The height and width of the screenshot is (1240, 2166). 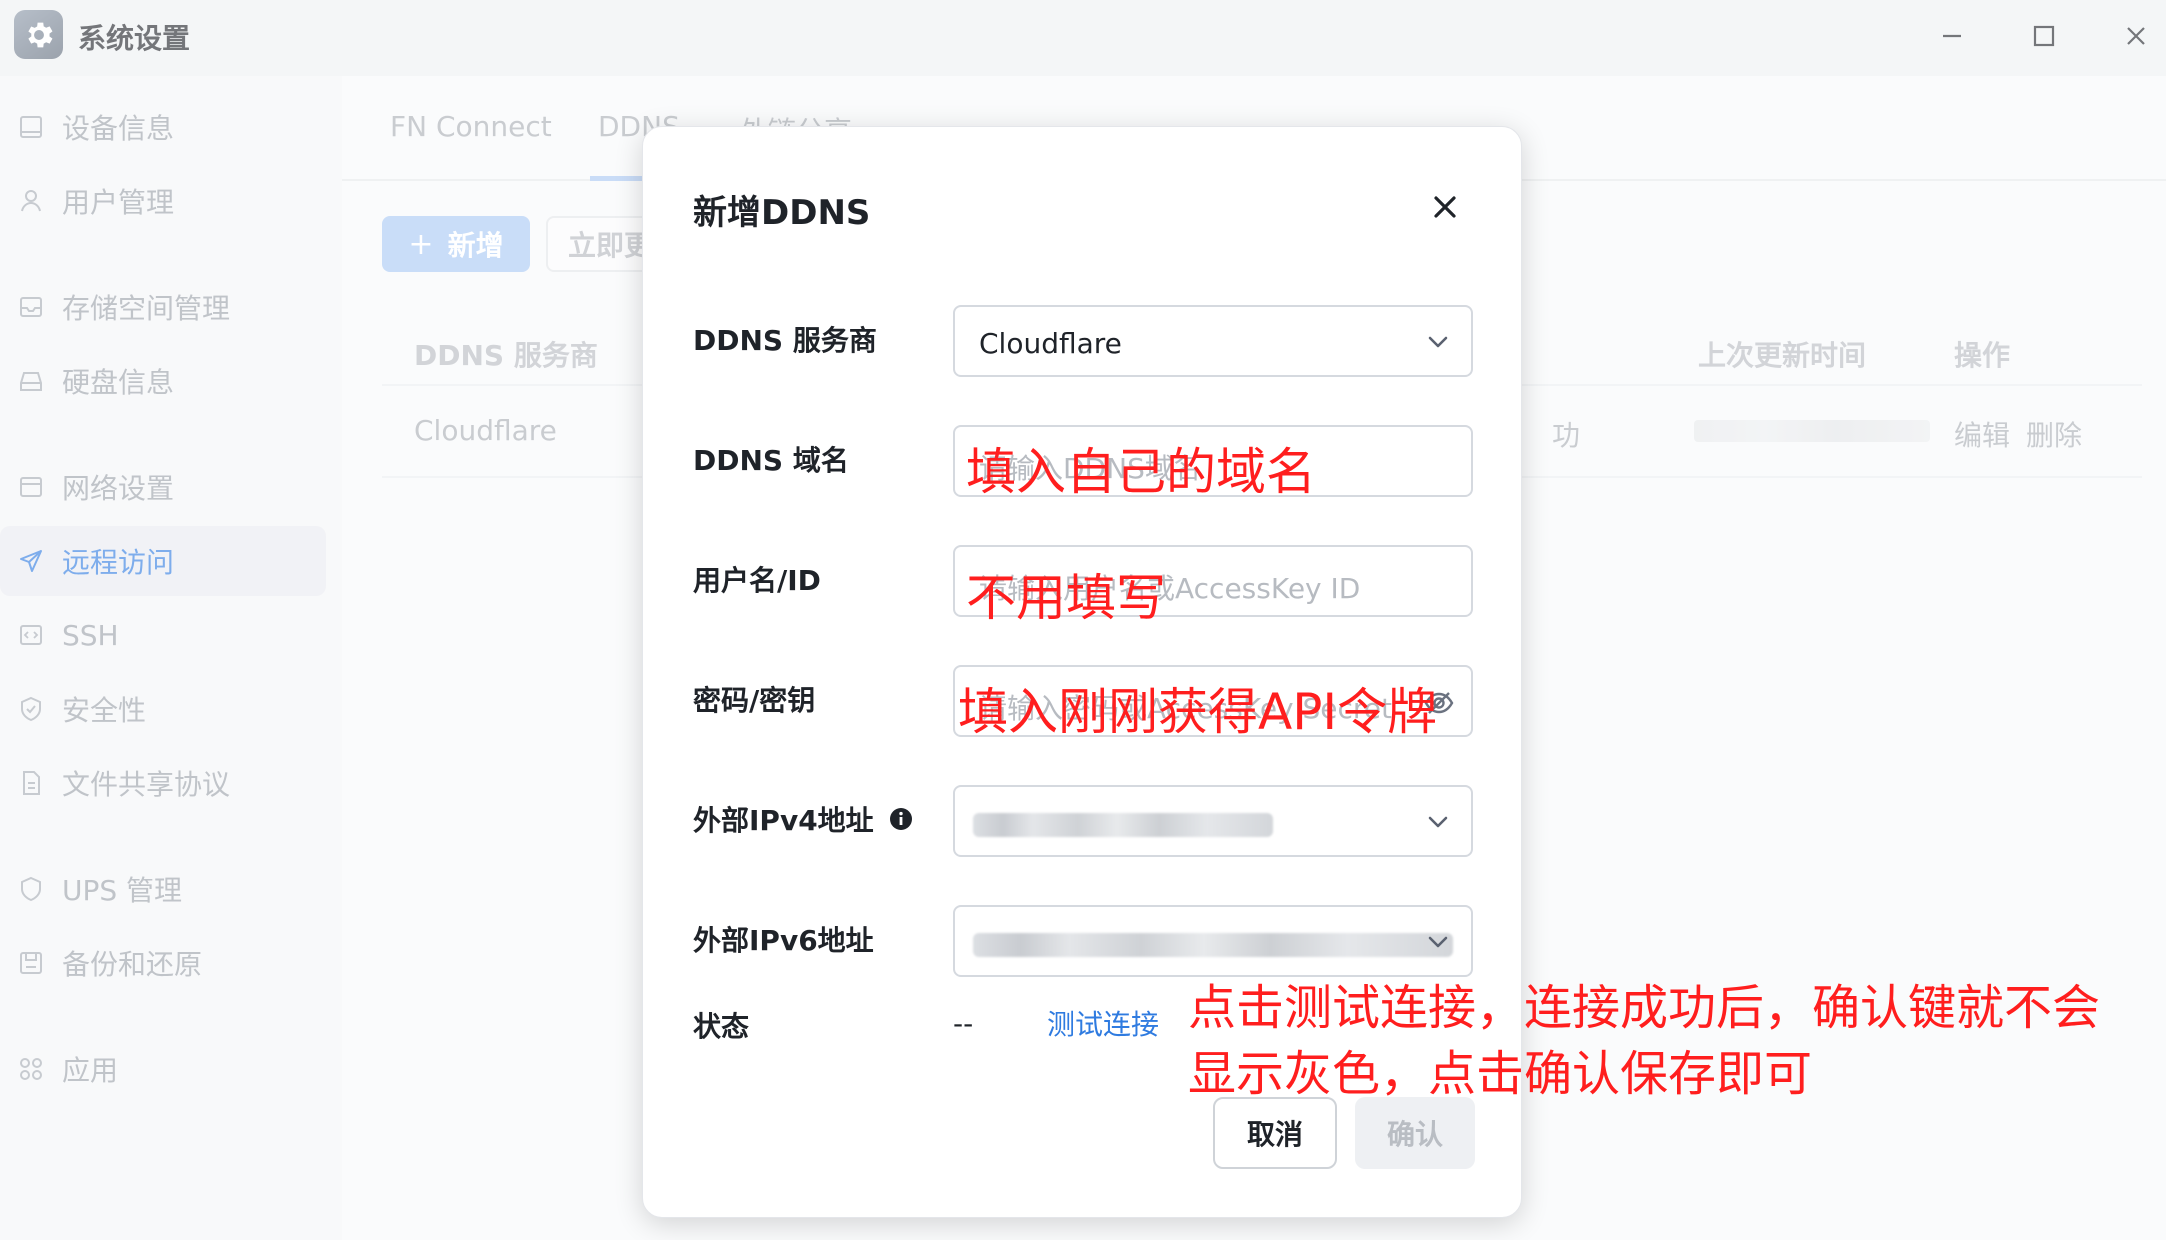 What do you see at coordinates (901, 819) in the screenshot?
I see `info-icon` at bounding box center [901, 819].